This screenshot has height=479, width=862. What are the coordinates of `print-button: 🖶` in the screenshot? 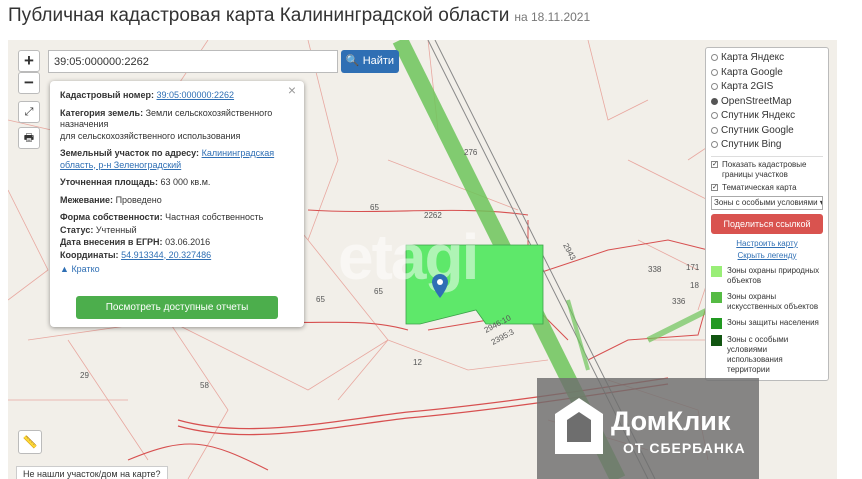 It's located at (29, 138).